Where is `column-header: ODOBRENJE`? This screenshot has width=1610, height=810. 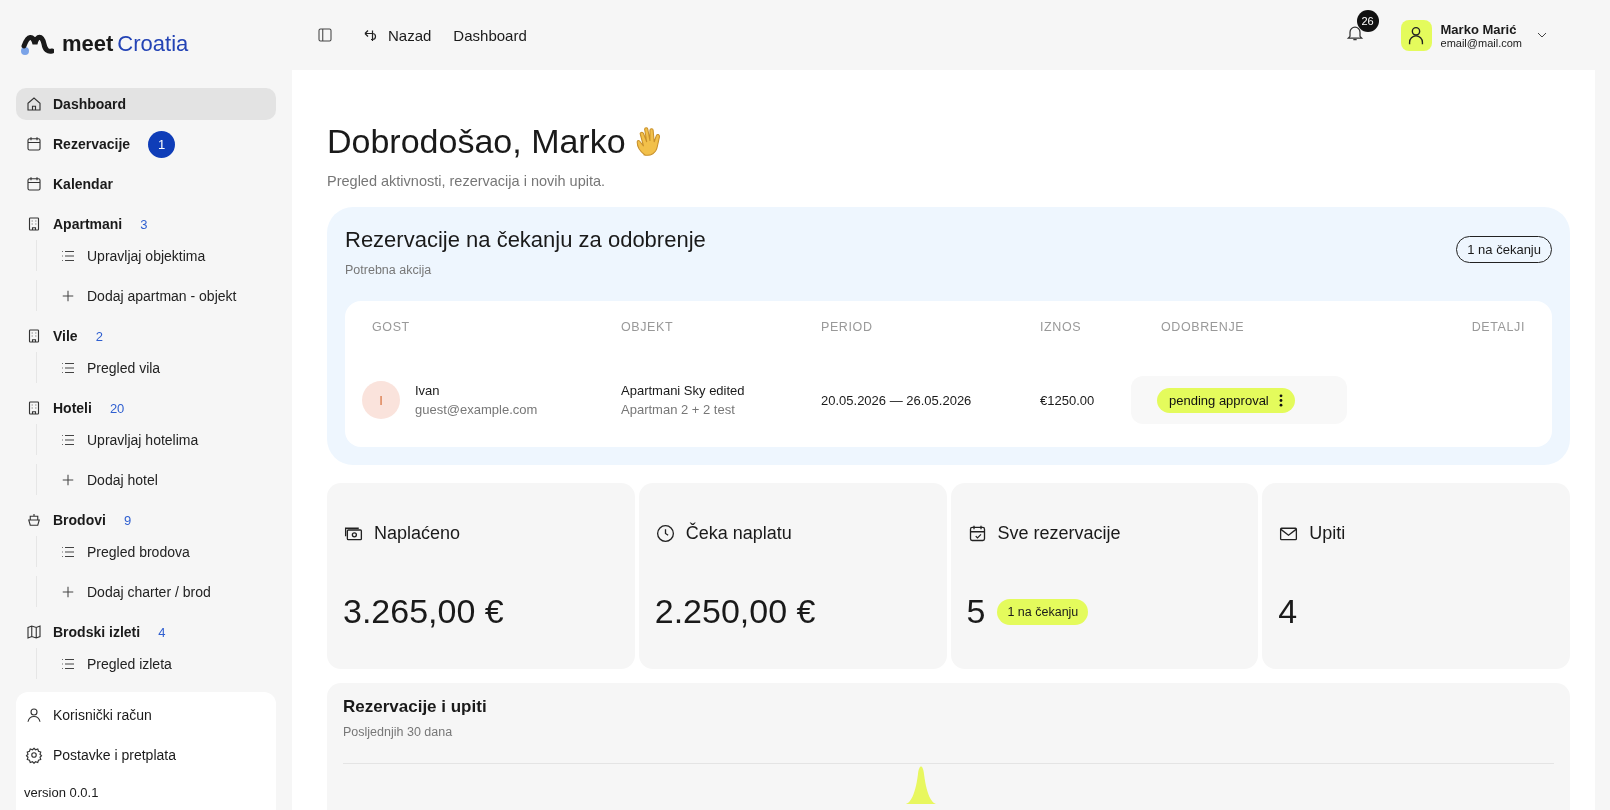
column-header: ODOBRENJE is located at coordinates (1203, 327).